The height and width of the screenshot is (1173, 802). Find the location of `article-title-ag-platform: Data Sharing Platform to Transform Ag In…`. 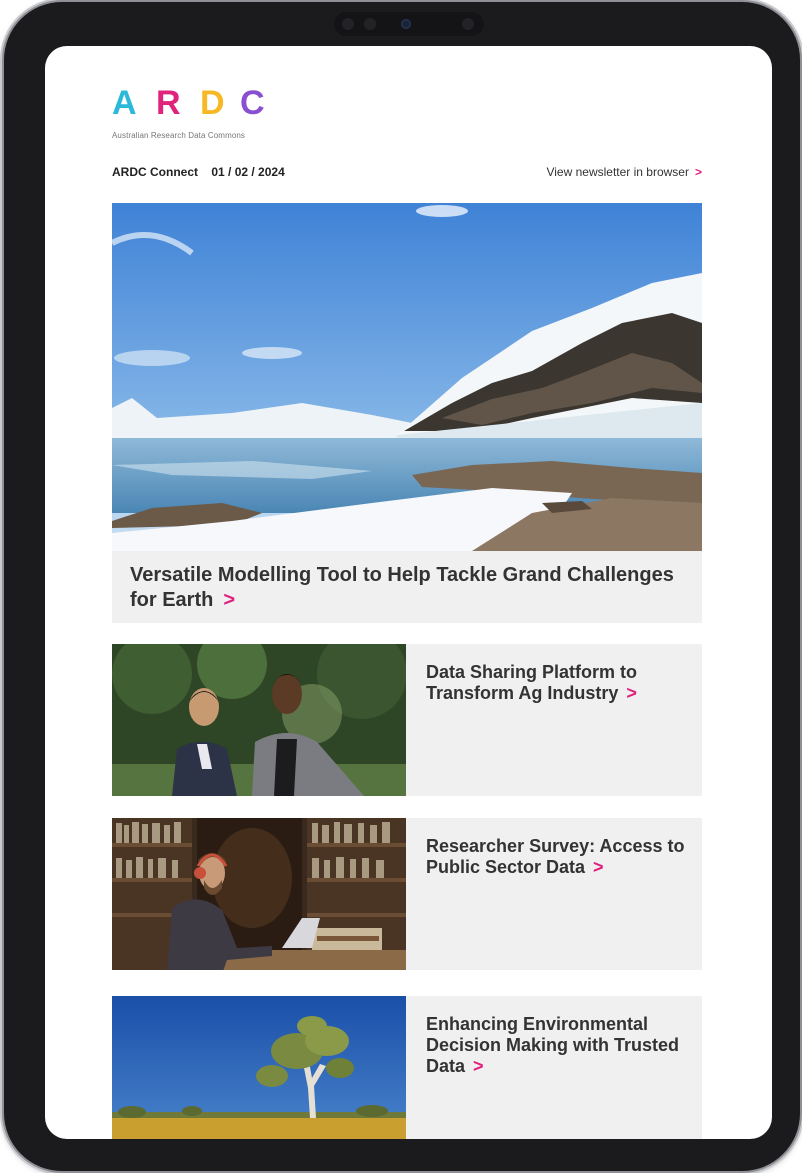

article-title-ag-platform: Data Sharing Platform to Transform Ag In… is located at coordinates (556, 683).